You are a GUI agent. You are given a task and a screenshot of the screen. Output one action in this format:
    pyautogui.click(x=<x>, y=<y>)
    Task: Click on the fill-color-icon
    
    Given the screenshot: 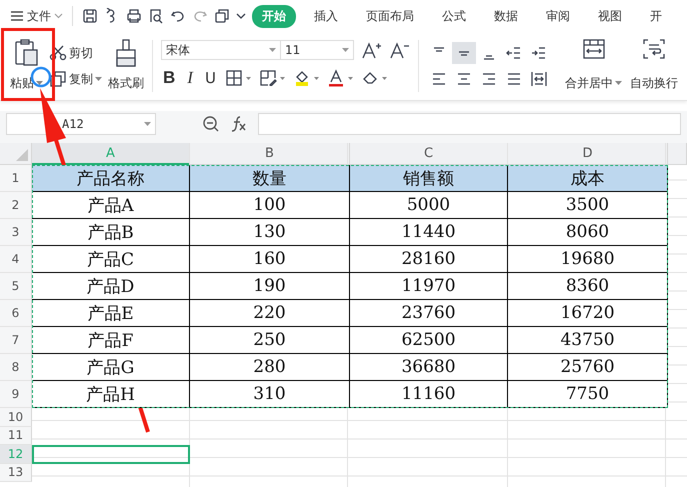 What is the action you would take?
    pyautogui.click(x=307, y=78)
    